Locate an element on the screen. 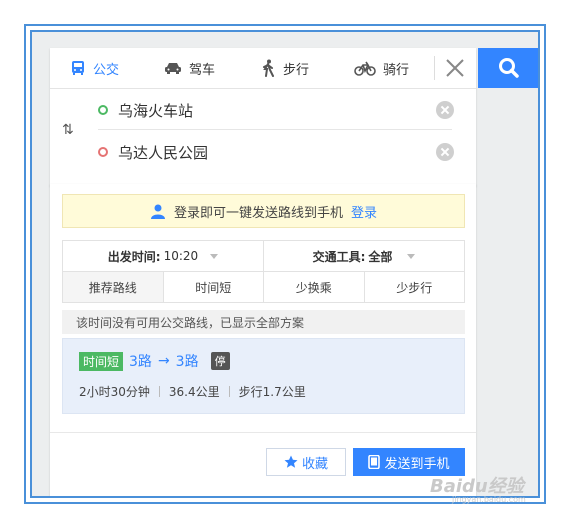  origin-dot-icon is located at coordinates (103, 110).